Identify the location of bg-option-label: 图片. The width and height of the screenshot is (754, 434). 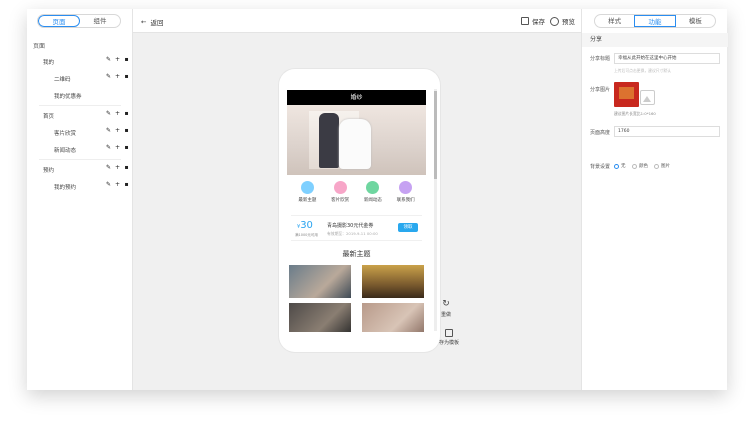
(665, 166).